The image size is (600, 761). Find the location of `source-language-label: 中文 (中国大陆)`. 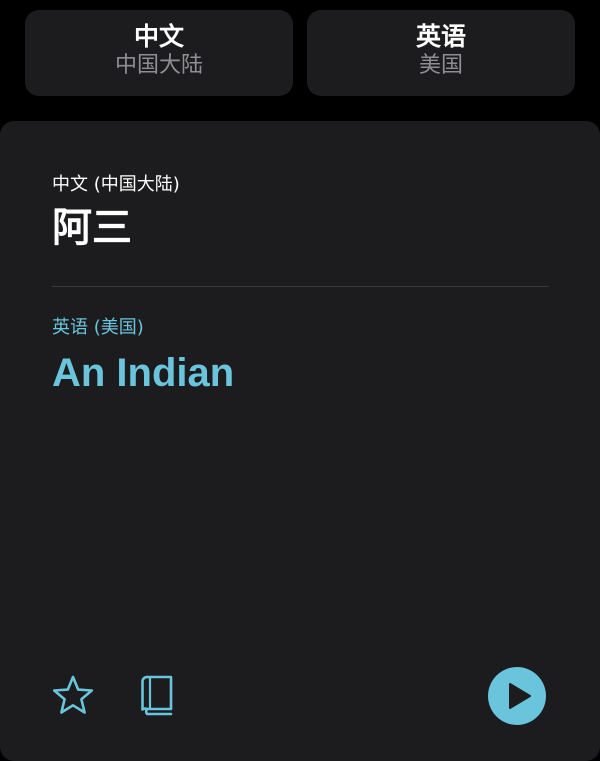

source-language-label: 中文 (中国大陆) is located at coordinates (116, 184).